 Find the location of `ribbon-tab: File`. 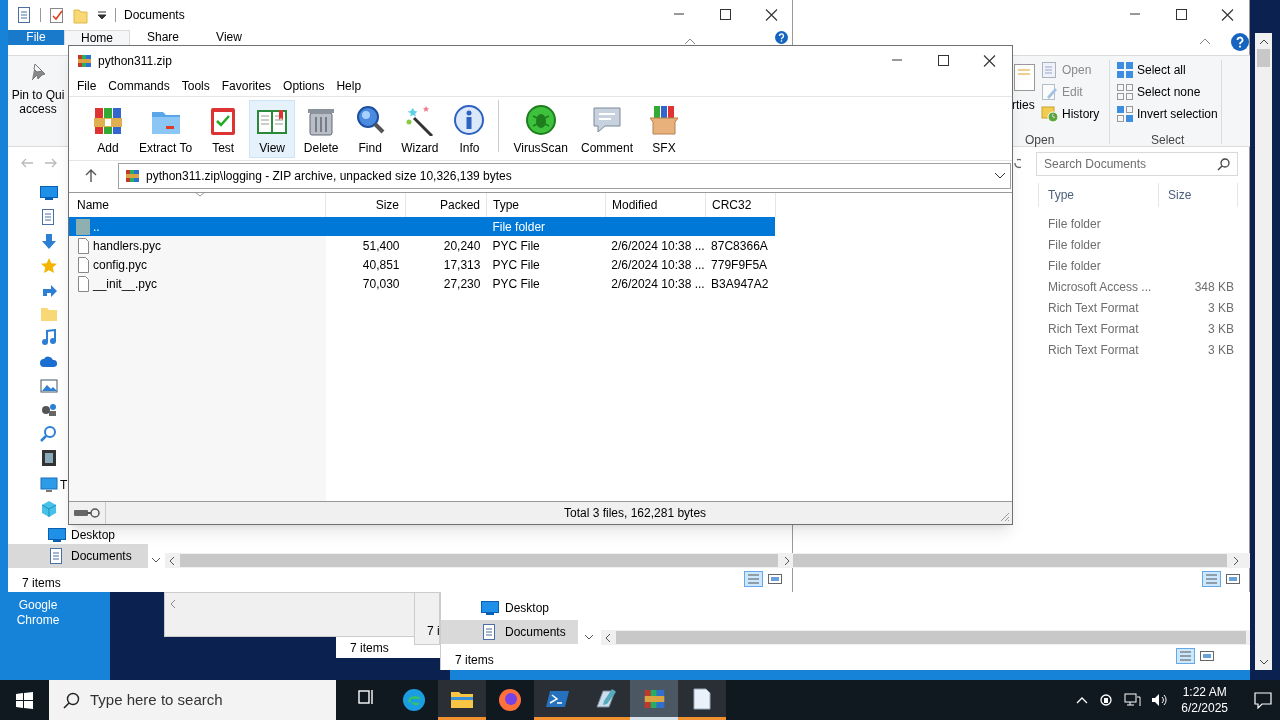

ribbon-tab: File is located at coordinates (36, 37).